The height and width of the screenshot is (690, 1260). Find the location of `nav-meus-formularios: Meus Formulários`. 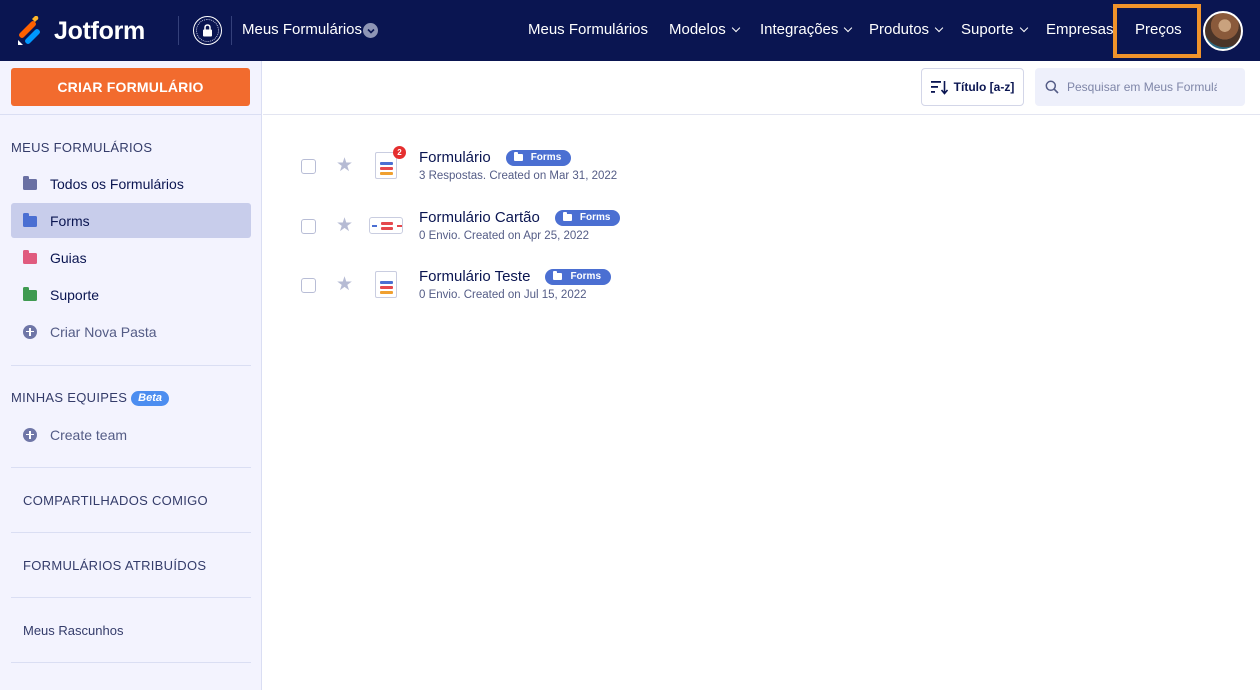

nav-meus-formularios: Meus Formulários is located at coordinates (588, 29).